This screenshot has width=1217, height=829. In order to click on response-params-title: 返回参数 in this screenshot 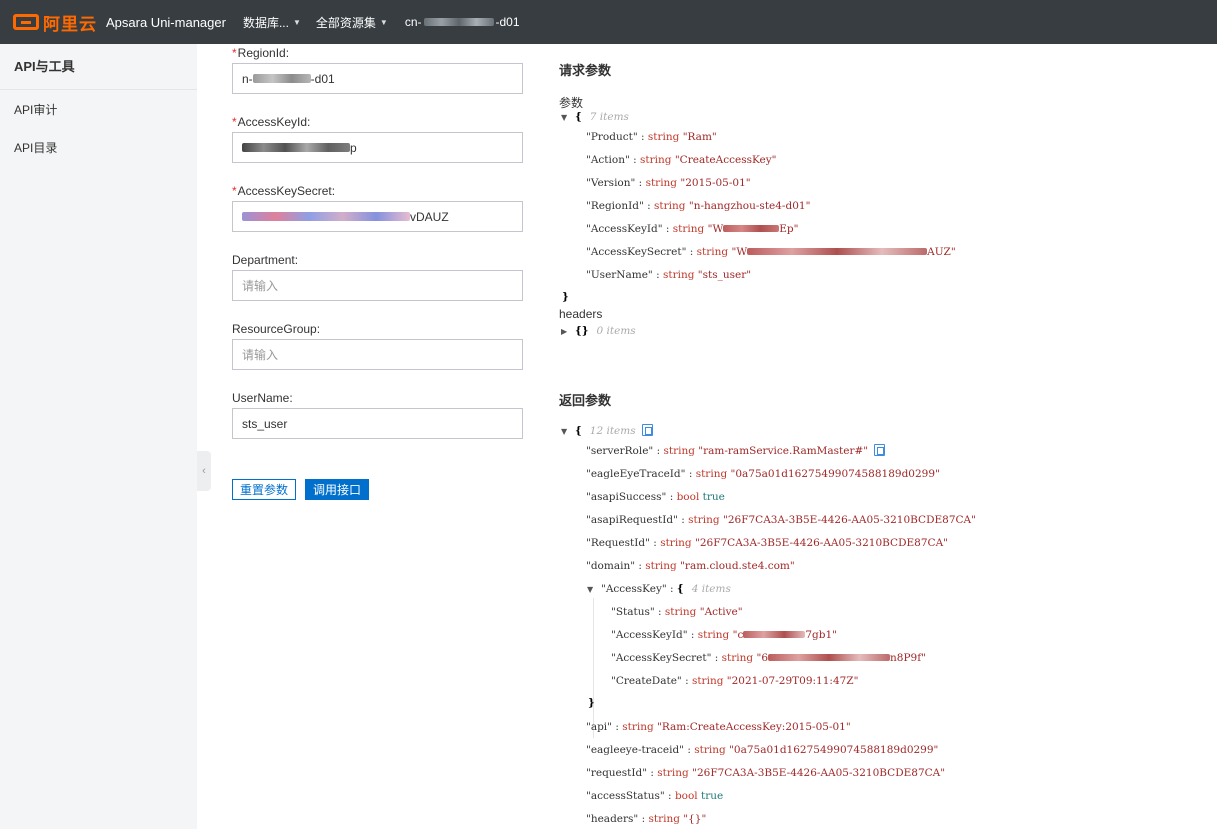, I will do `click(585, 400)`.